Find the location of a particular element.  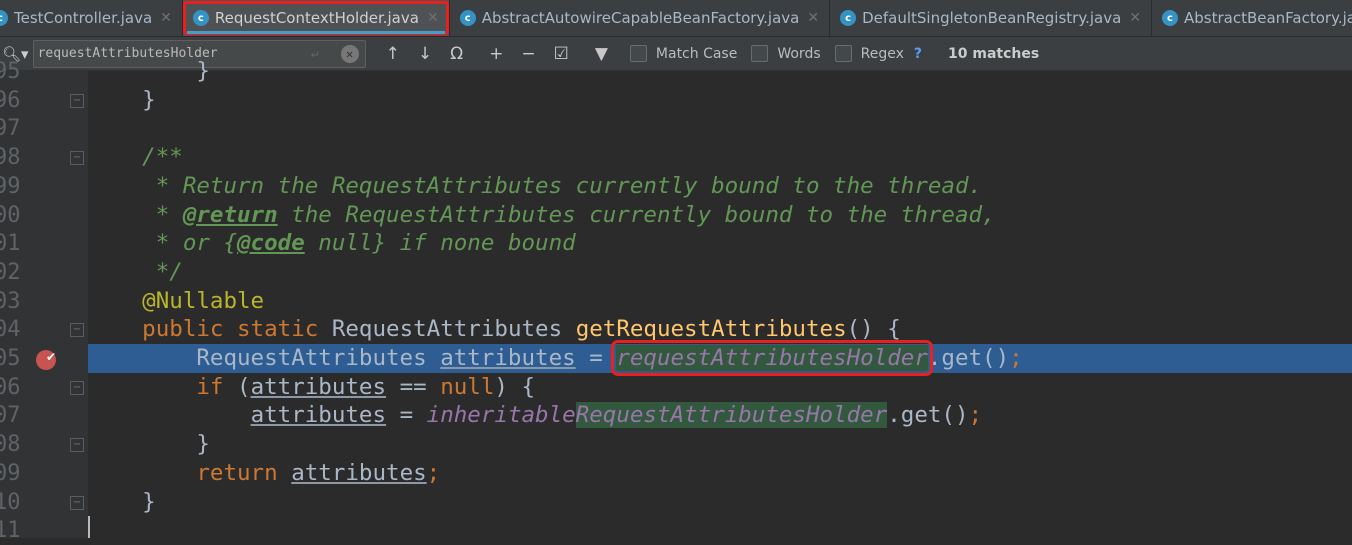

code-line: /** is located at coordinates (720, 157).